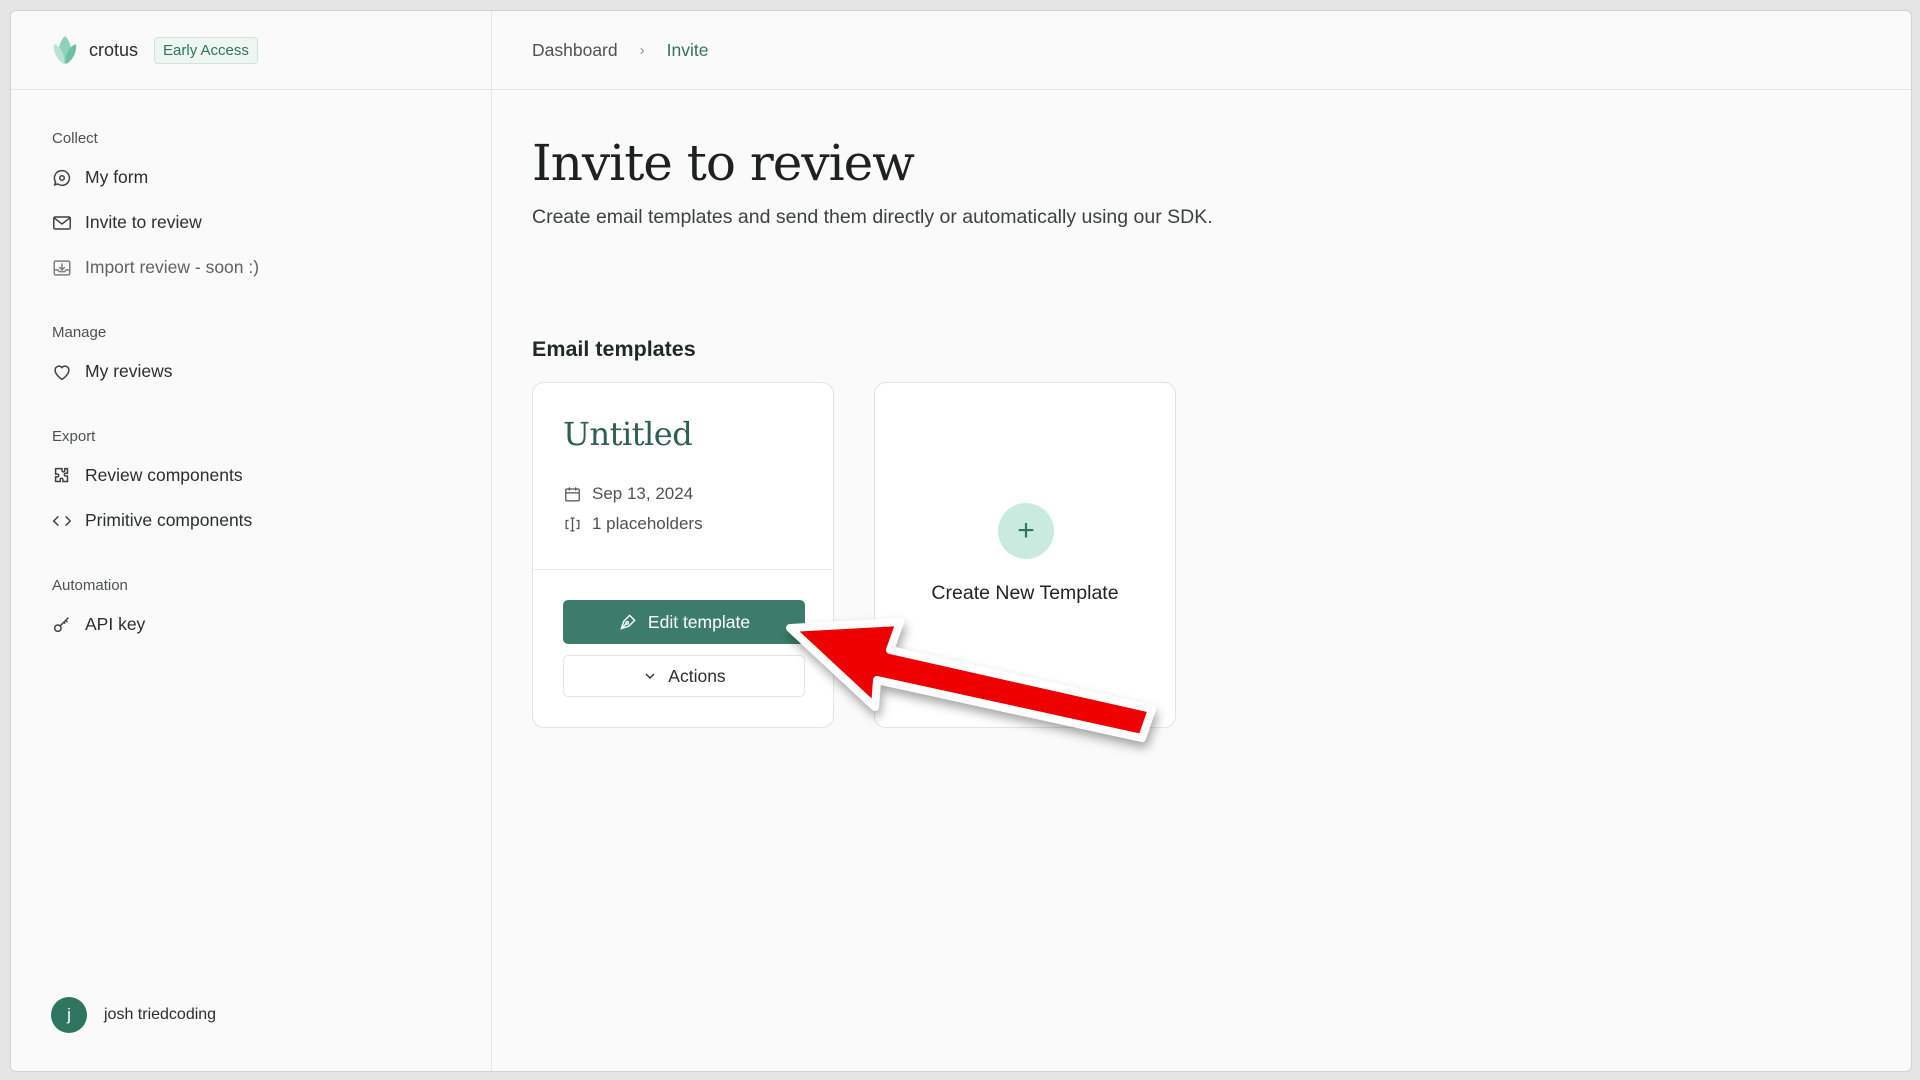  What do you see at coordinates (62, 222) in the screenshot?
I see `mail-icon` at bounding box center [62, 222].